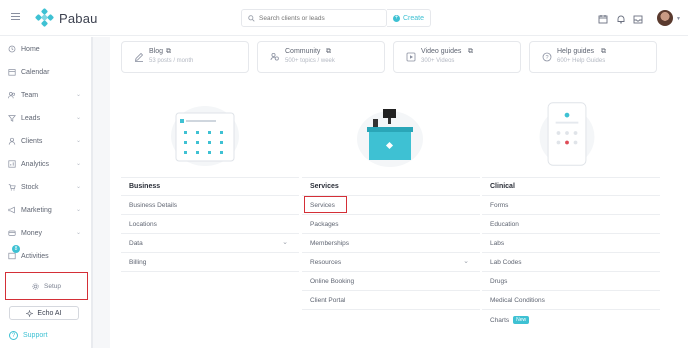 This screenshot has height=348, width=688. Describe the element at coordinates (36, 210) in the screenshot. I see `sidebar-item-label: Marketing` at that location.